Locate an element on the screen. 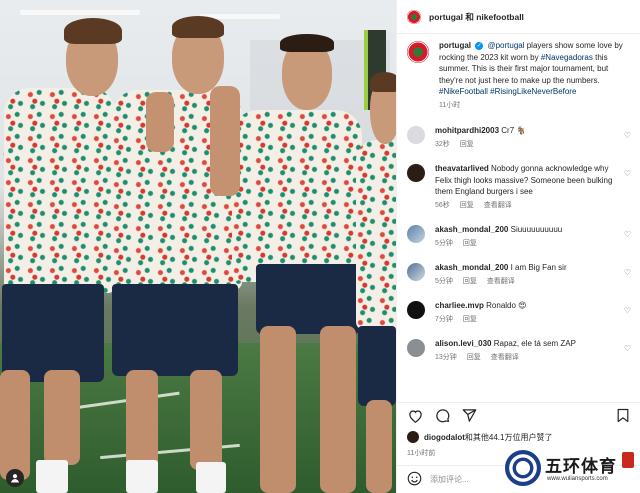  post-timestamp: 11小时前 is located at coordinates (421, 453).